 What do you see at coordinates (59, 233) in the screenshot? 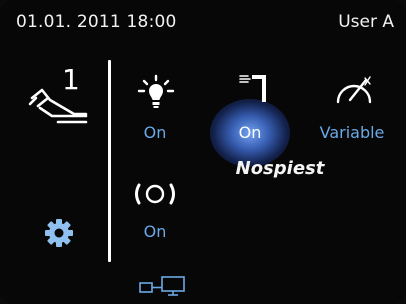
I see `gear-icon` at bounding box center [59, 233].